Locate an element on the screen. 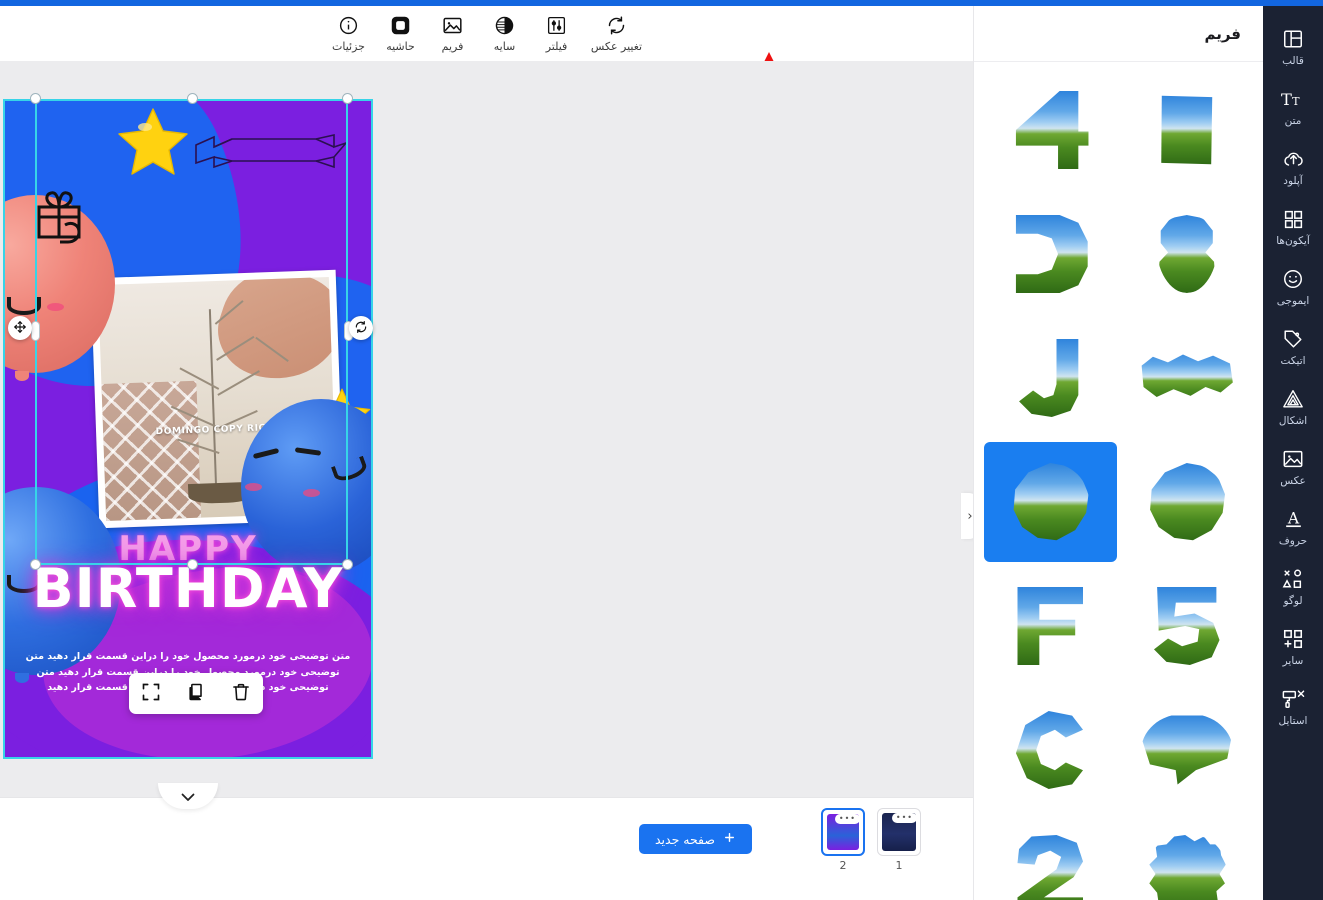 The height and width of the screenshot is (900, 1323). selection-handle-bottom-left is located at coordinates (35, 564).